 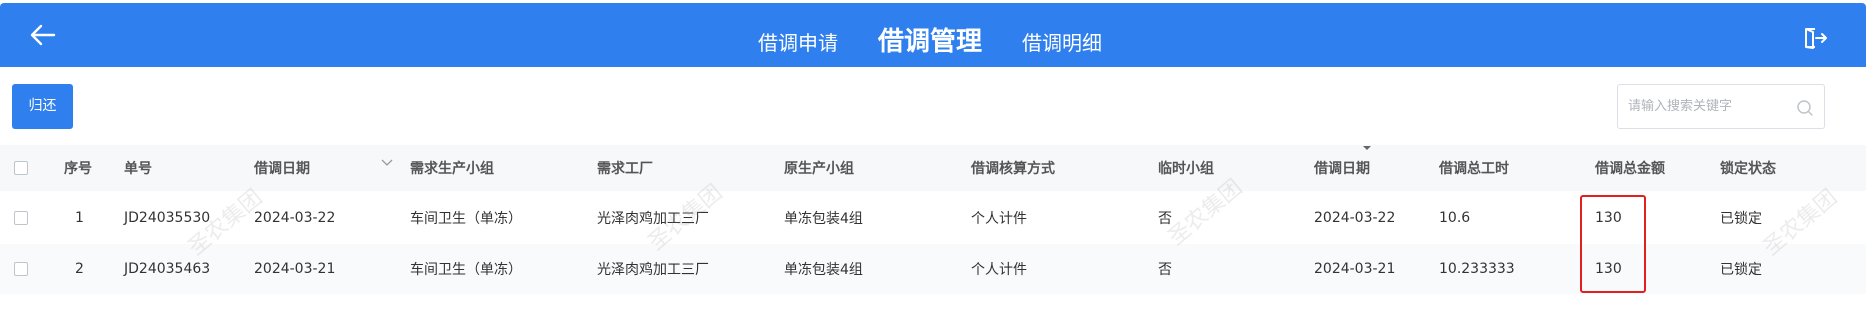 I want to click on table-cell: 10.6, so click(x=1455, y=217).